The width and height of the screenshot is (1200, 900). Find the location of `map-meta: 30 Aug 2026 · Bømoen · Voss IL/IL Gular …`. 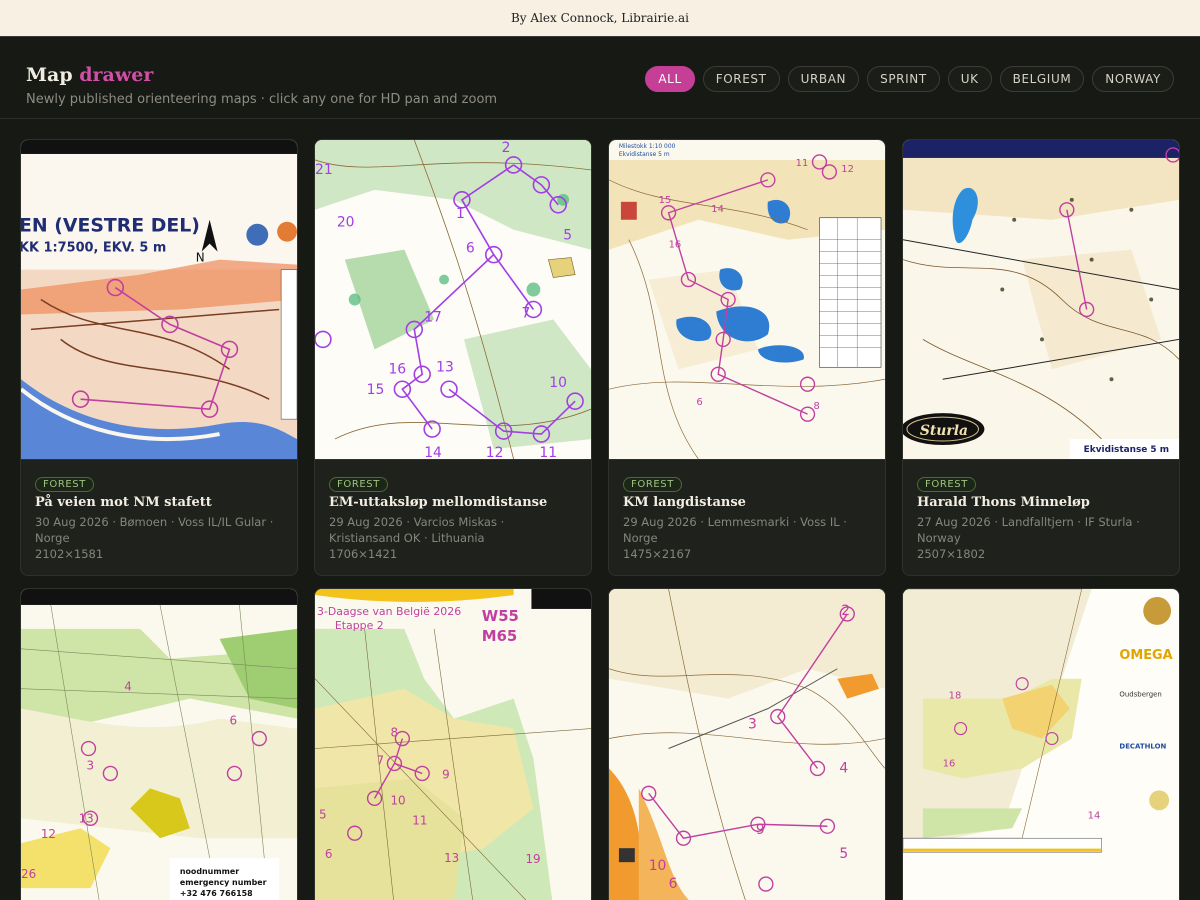

map-meta: 30 Aug 2026 · Bømoen · Voss IL/IL Gular … is located at coordinates (154, 530).